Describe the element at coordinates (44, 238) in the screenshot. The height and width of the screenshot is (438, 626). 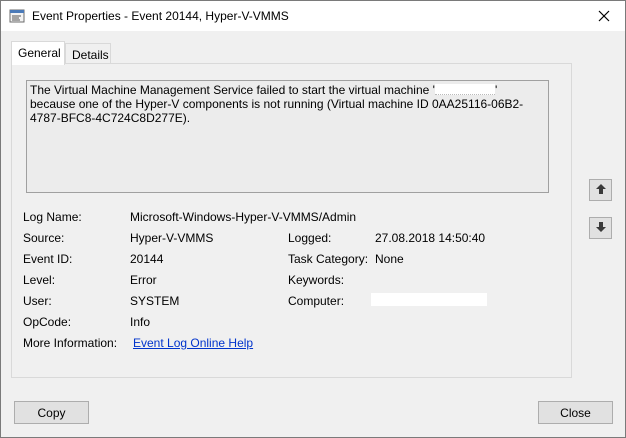
I see `source-label: Source:` at that location.